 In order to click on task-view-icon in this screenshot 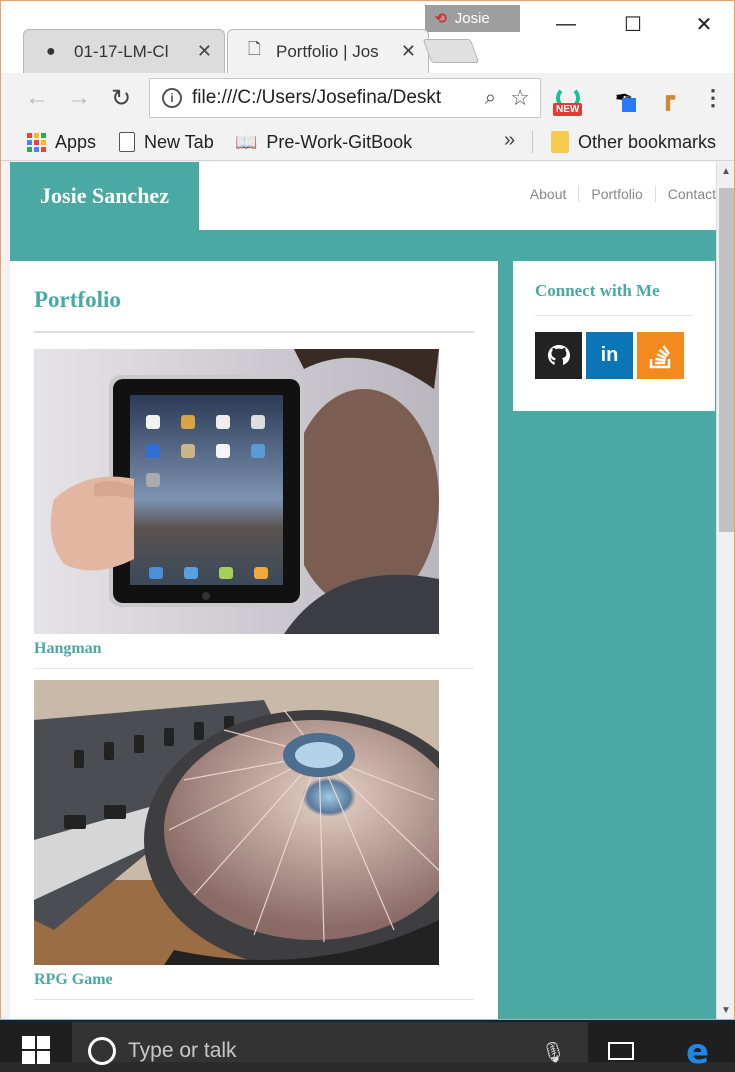, I will do `click(621, 1051)`.